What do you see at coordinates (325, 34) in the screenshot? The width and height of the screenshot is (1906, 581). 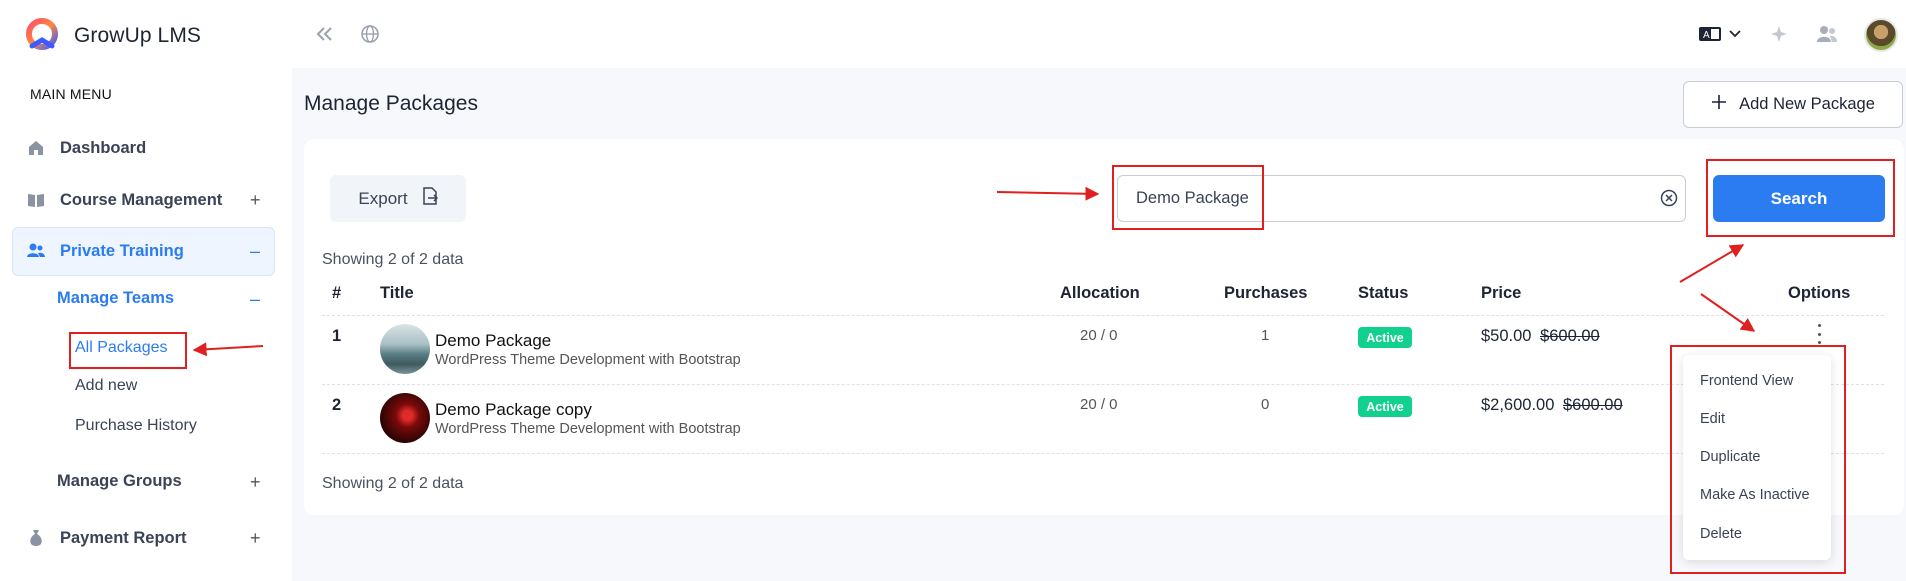 I see `collapse-sidebar-icon` at bounding box center [325, 34].